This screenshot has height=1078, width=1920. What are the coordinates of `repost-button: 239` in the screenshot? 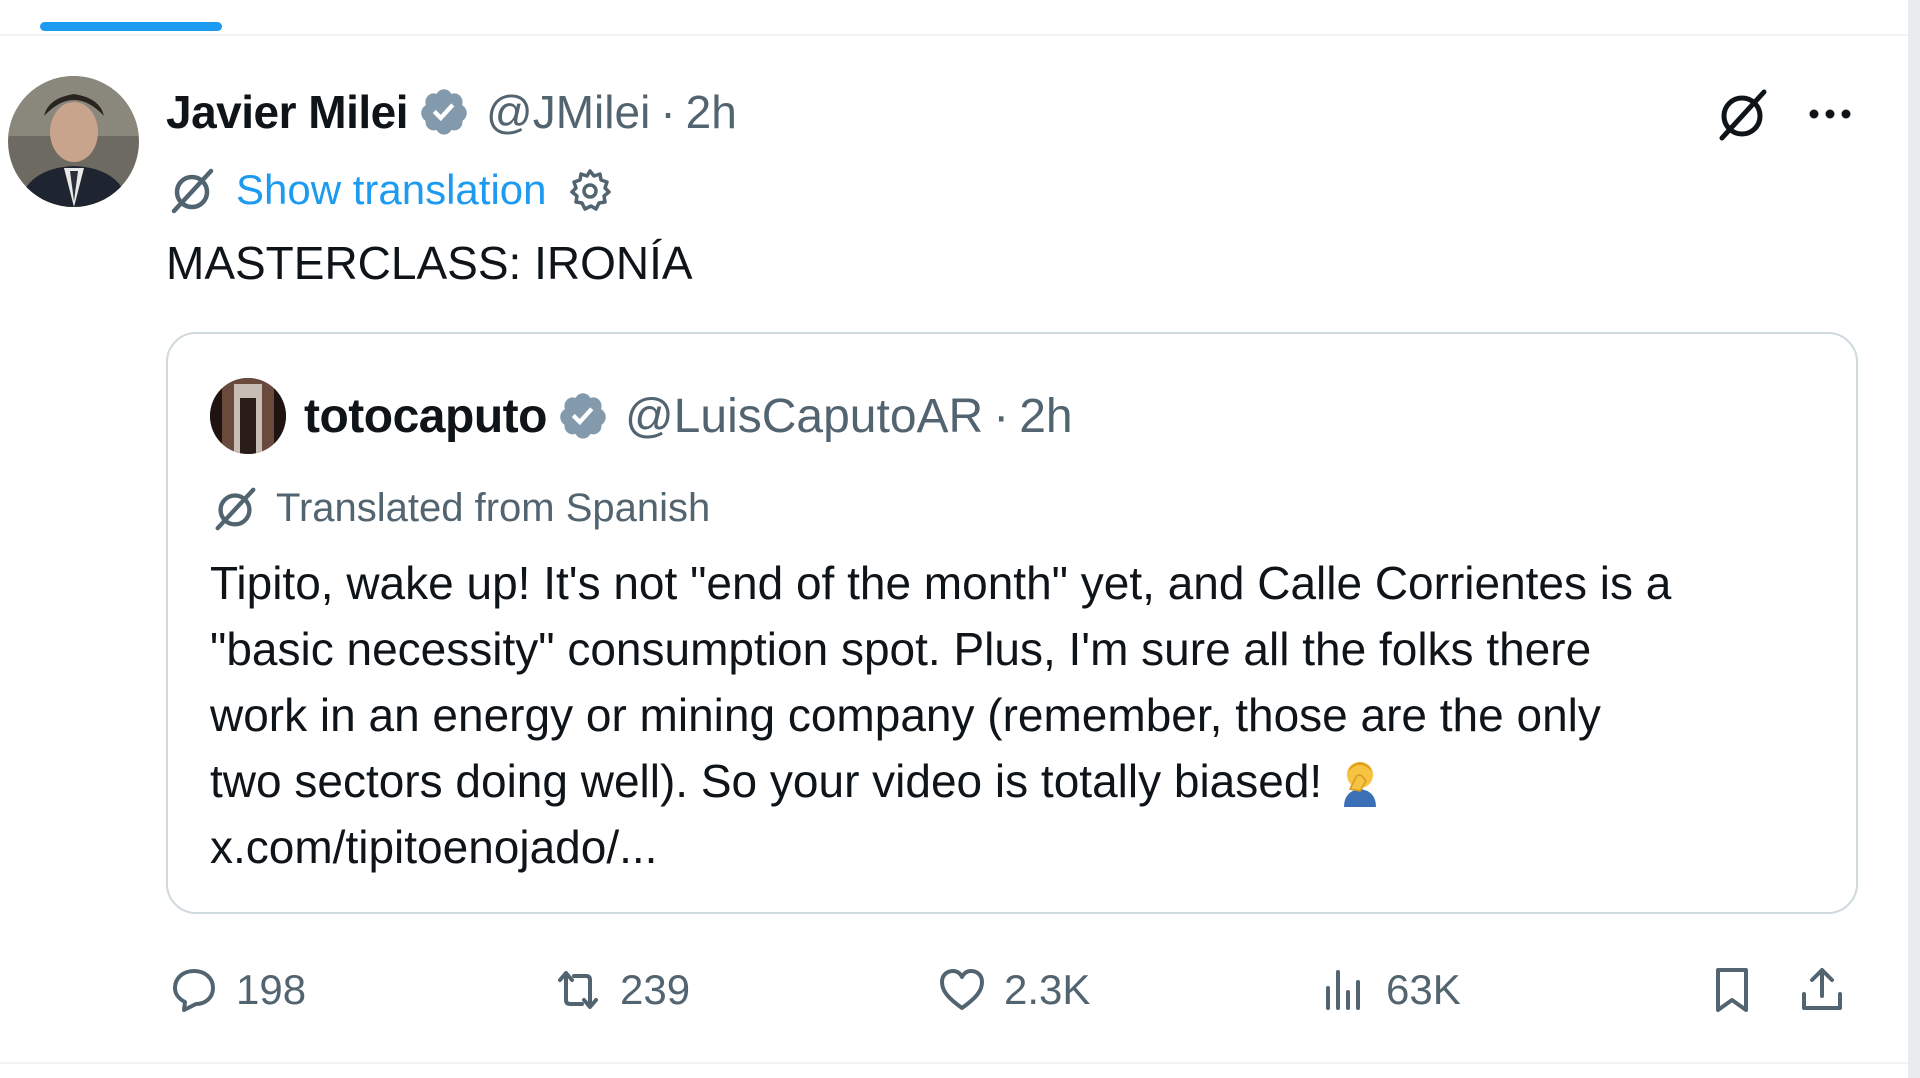 It's located at (620, 990).